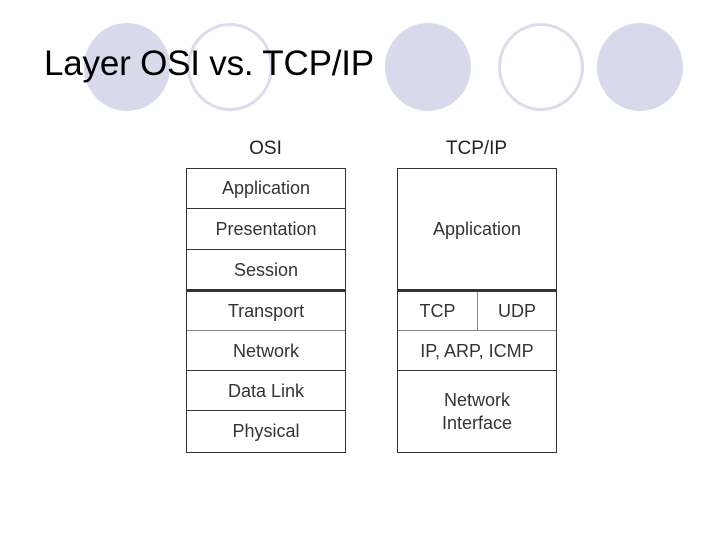 Image resolution: width=720 pixels, height=540 pixels. I want to click on slide-title: Layer OSI vs. TCP/IP, so click(209, 63).